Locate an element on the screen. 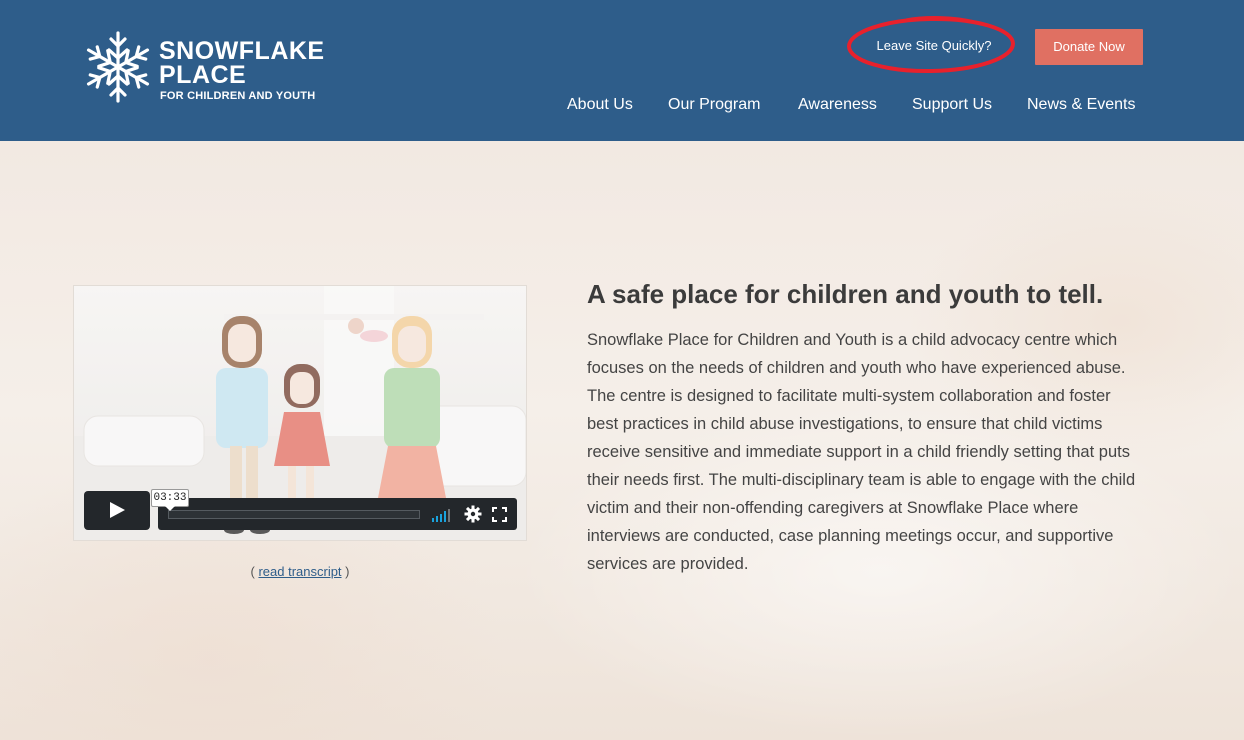 The width and height of the screenshot is (1244, 740). nav-support-us: Support Us is located at coordinates (952, 105).